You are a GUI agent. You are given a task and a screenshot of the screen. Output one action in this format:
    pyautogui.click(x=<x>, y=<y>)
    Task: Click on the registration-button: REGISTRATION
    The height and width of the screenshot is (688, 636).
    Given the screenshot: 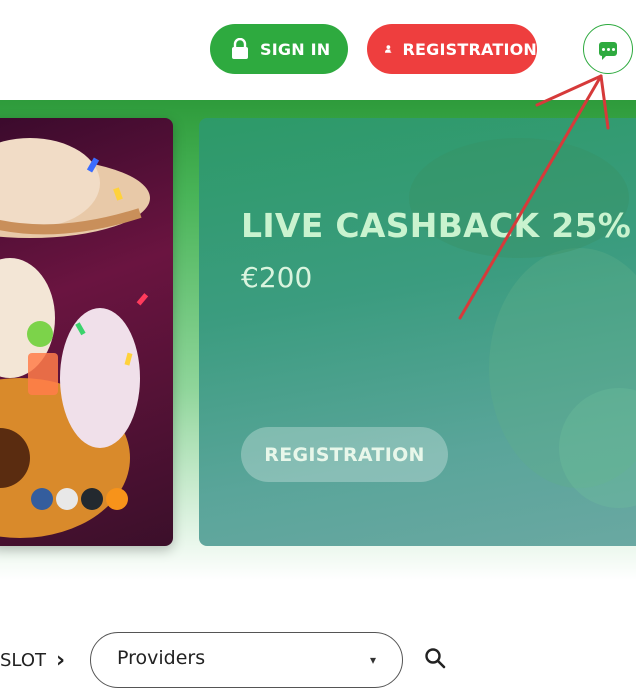 What is the action you would take?
    pyautogui.click(x=452, y=49)
    